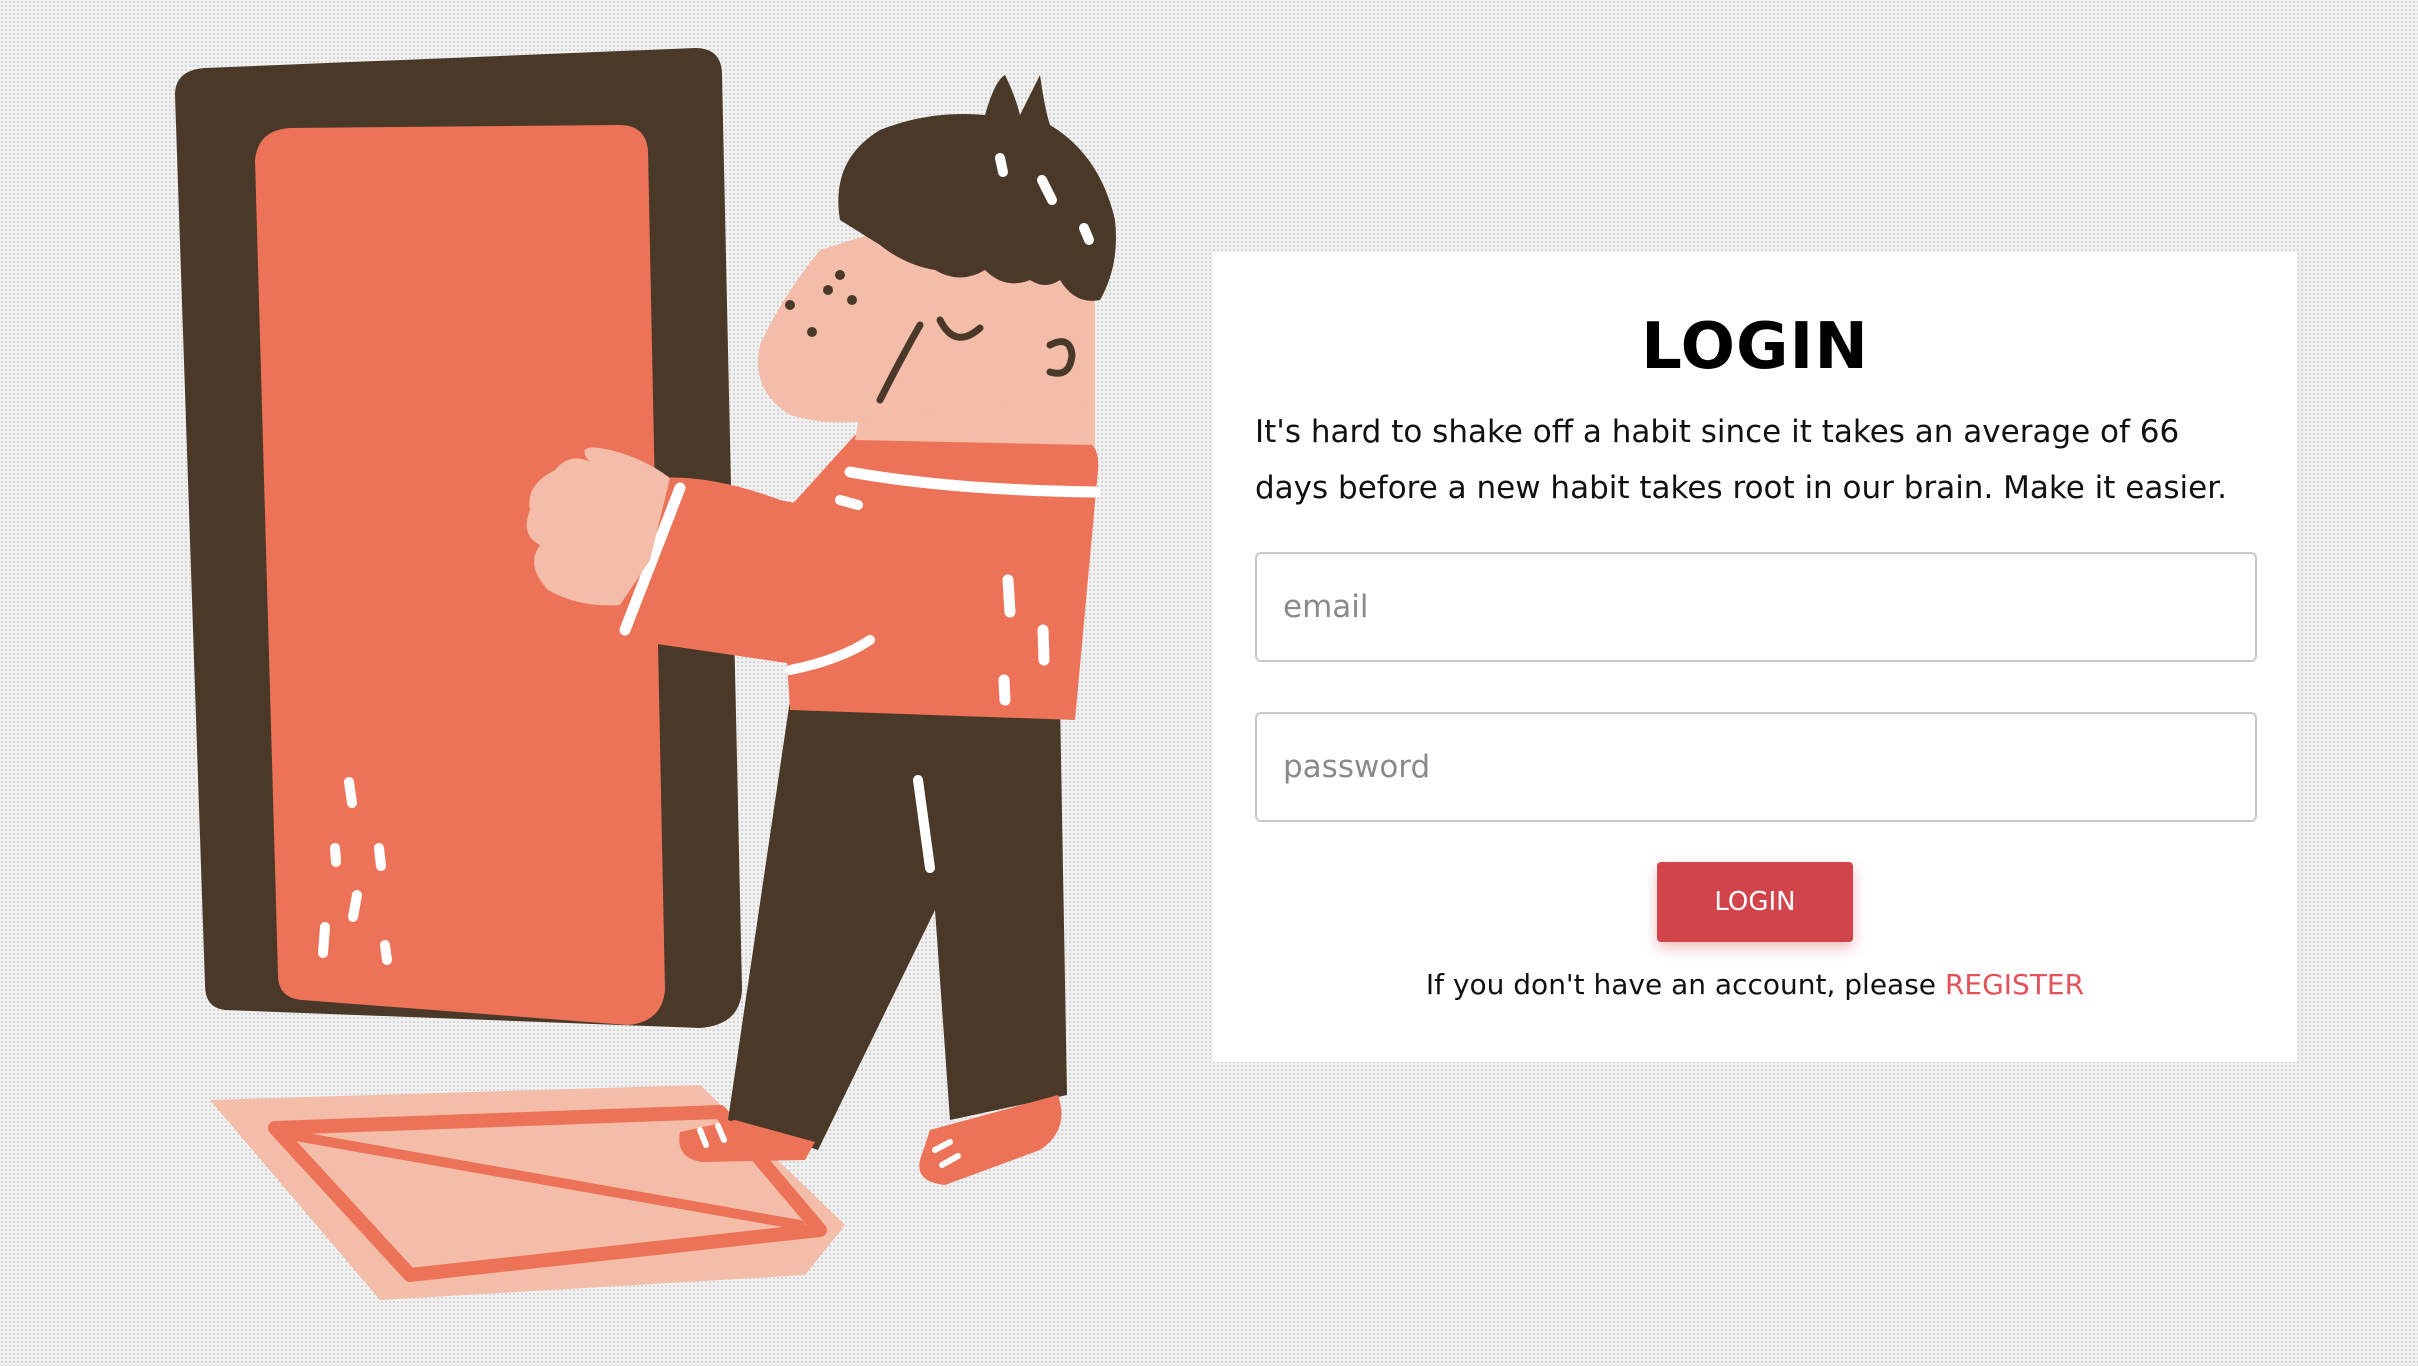  I want to click on register-link: REGISTER, so click(2014, 984).